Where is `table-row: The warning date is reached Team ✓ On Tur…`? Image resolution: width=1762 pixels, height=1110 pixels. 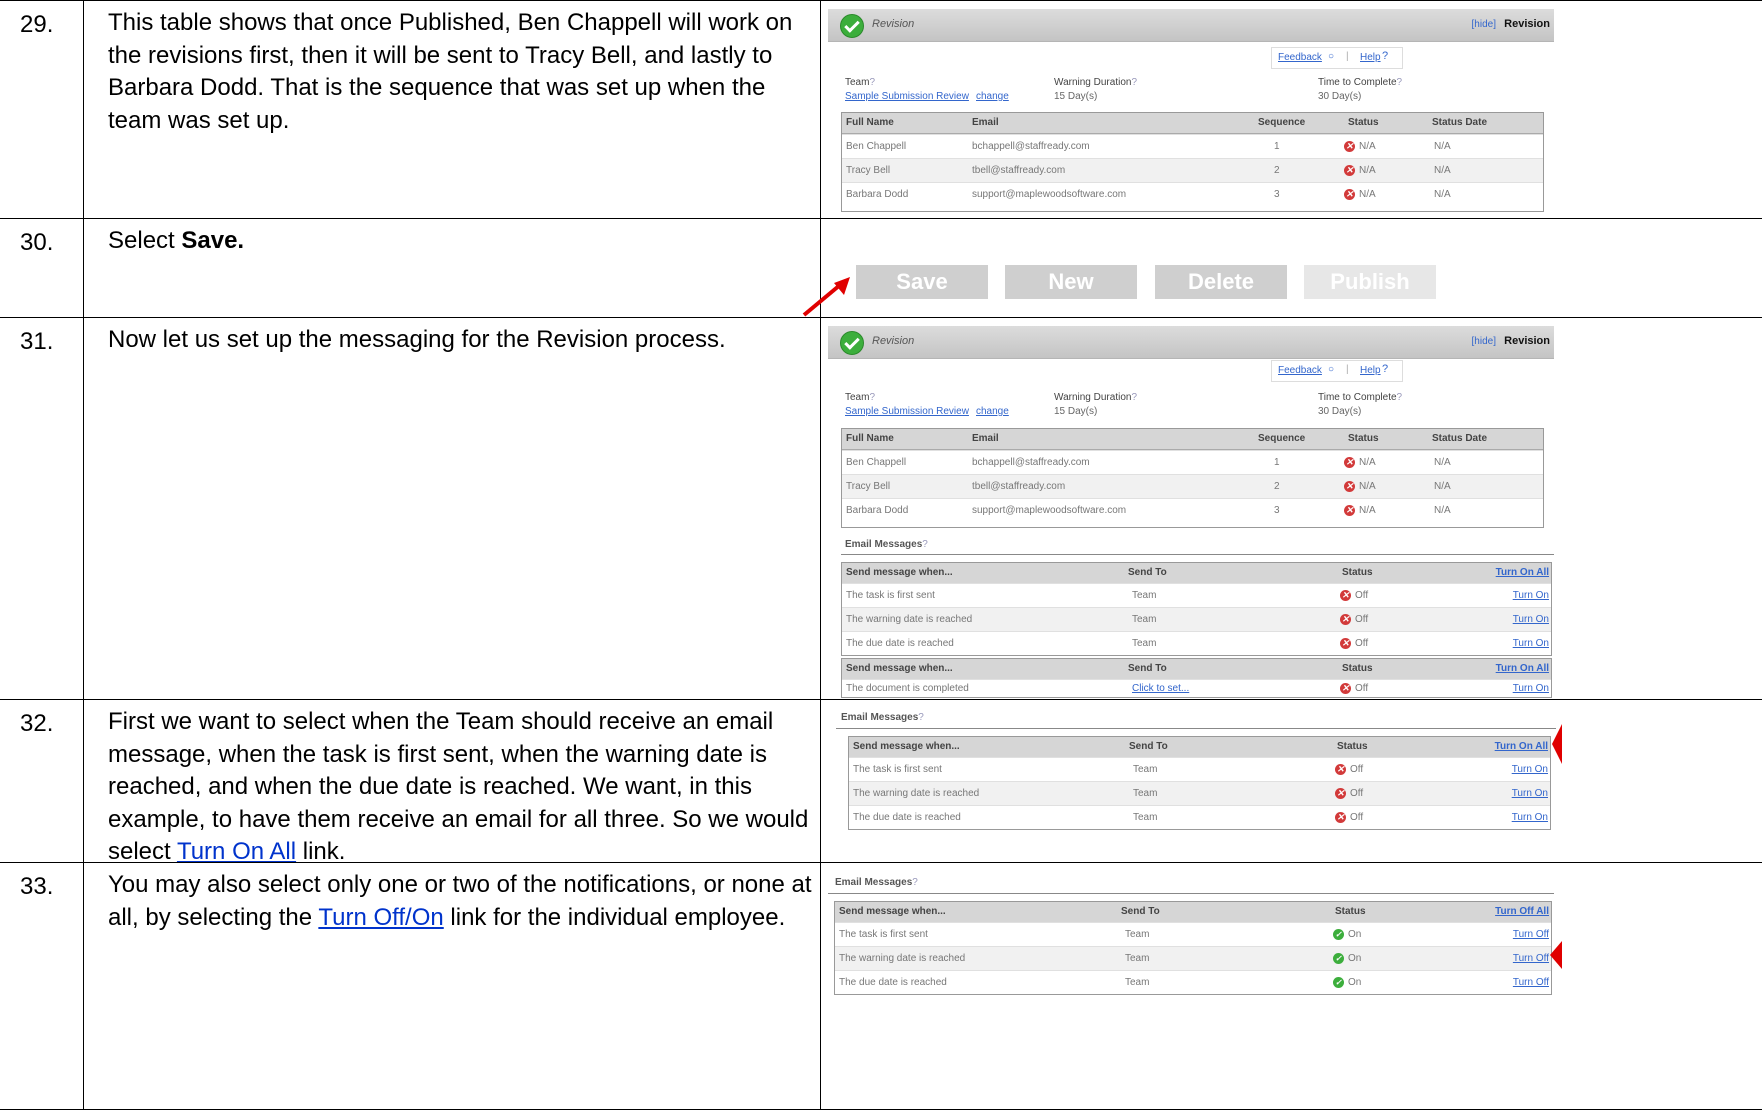
table-row: The warning date is reached Team ✓ On Tur… is located at coordinates (1193, 958).